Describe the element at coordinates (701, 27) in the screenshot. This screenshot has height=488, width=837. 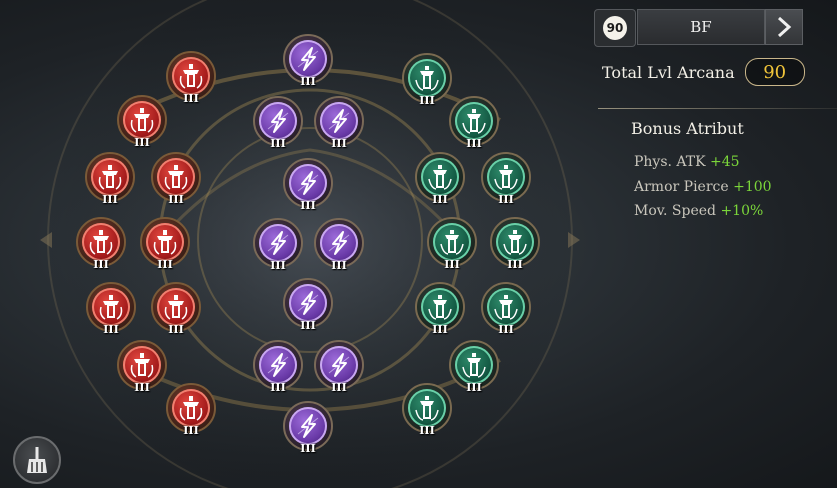
I see `preset-name-button: BF` at that location.